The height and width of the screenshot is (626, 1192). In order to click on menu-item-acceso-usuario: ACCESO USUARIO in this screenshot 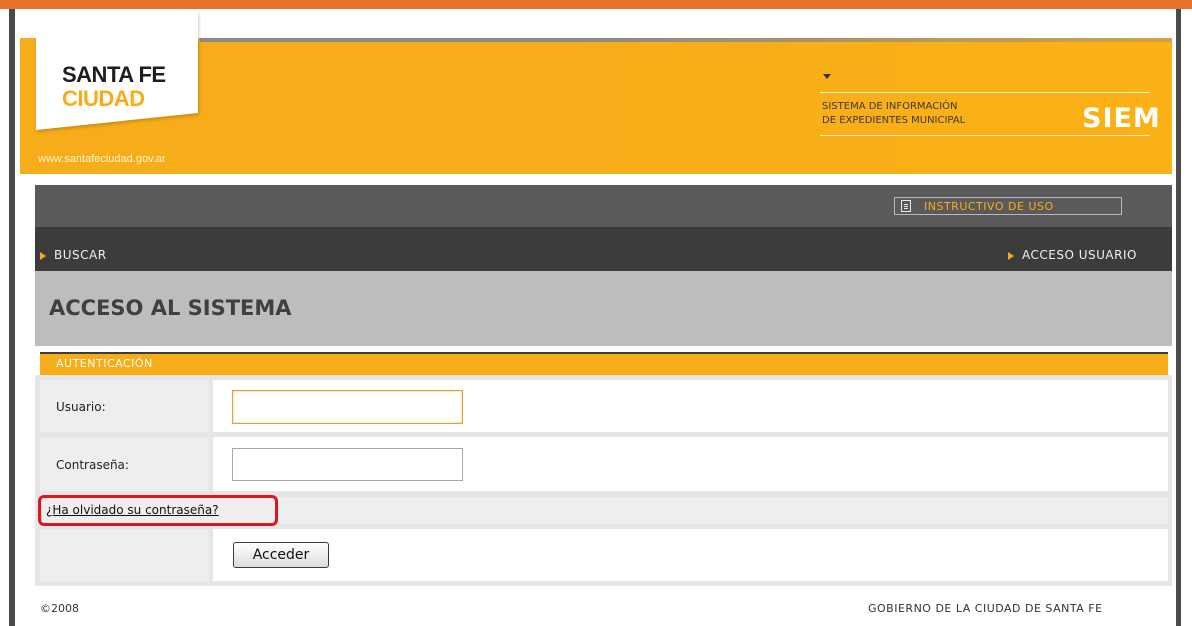, I will do `click(1079, 255)`.